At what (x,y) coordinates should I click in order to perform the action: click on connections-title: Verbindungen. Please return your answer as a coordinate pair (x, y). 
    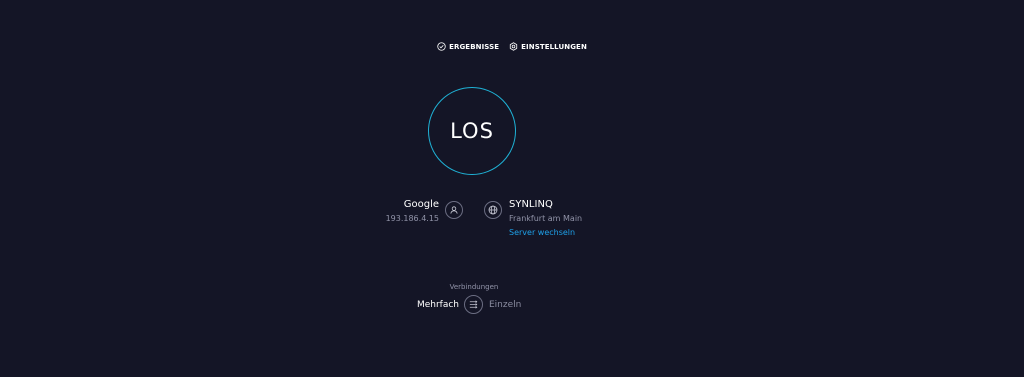
    Looking at the image, I should click on (474, 287).